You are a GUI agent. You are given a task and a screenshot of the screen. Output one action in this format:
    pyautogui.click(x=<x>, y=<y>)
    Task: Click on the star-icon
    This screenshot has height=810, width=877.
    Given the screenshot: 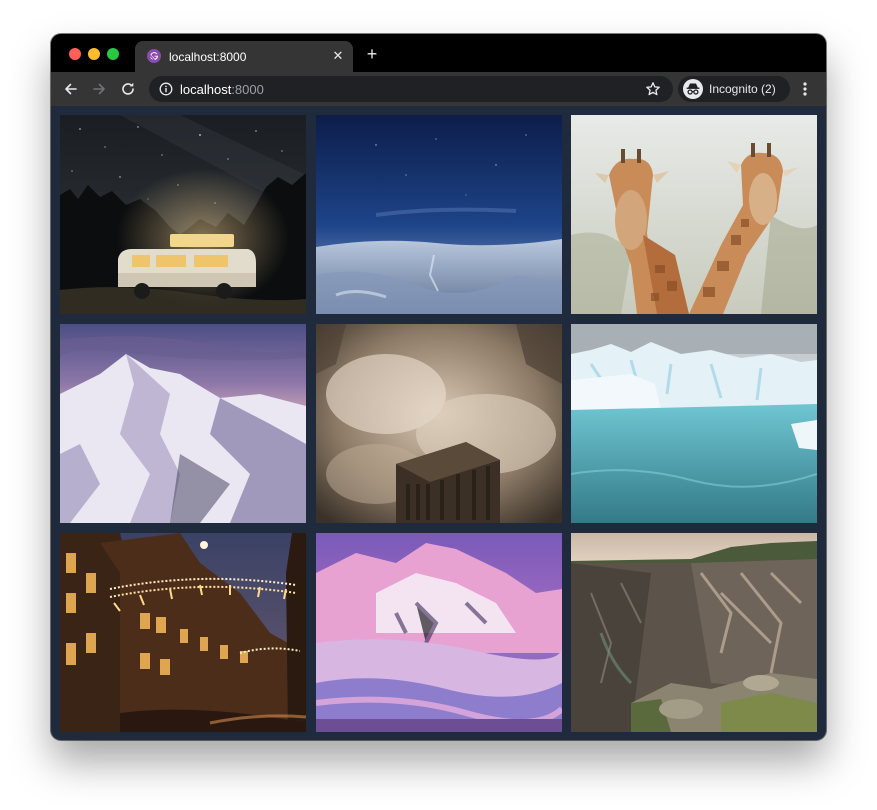 What is the action you would take?
    pyautogui.click(x=653, y=89)
    